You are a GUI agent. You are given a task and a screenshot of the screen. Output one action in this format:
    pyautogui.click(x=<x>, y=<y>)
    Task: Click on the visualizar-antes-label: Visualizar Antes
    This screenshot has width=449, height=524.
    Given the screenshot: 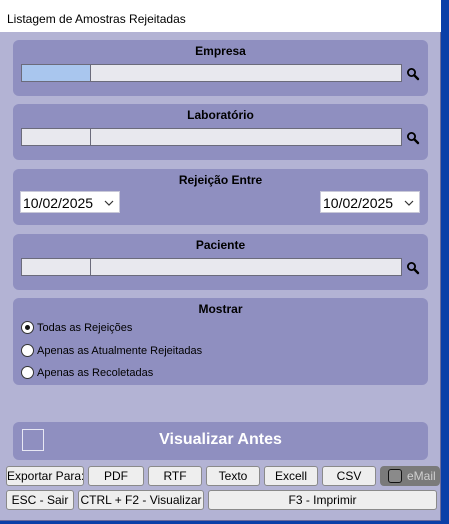 What is the action you would take?
    pyautogui.click(x=220, y=439)
    